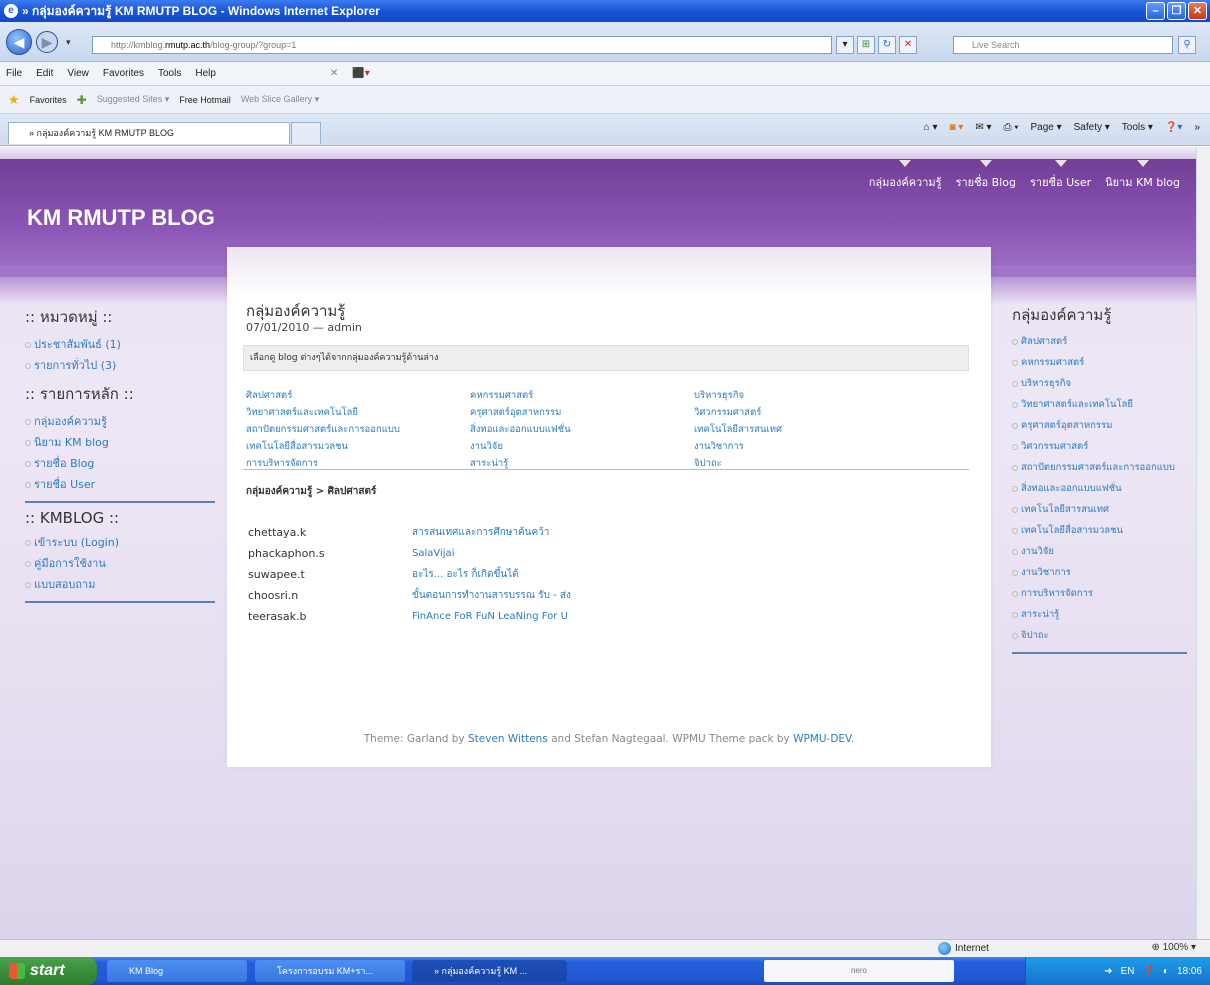 This screenshot has width=1210, height=985. What do you see at coordinates (1173, 947) in the screenshot?
I see `zoom-control: ⊕ 100% ▾` at bounding box center [1173, 947].